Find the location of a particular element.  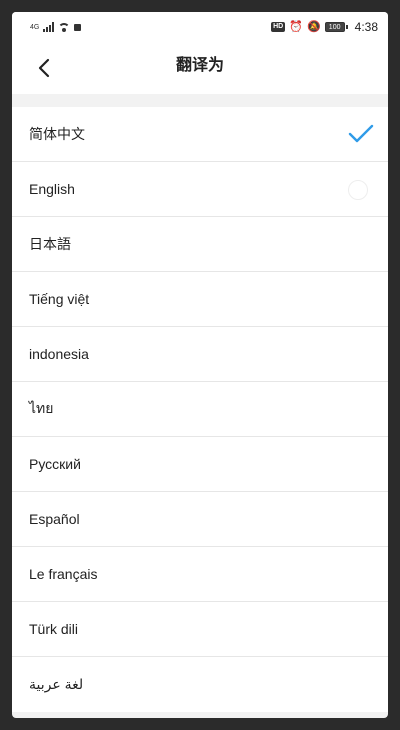

checkmark-icon is located at coordinates (361, 133).